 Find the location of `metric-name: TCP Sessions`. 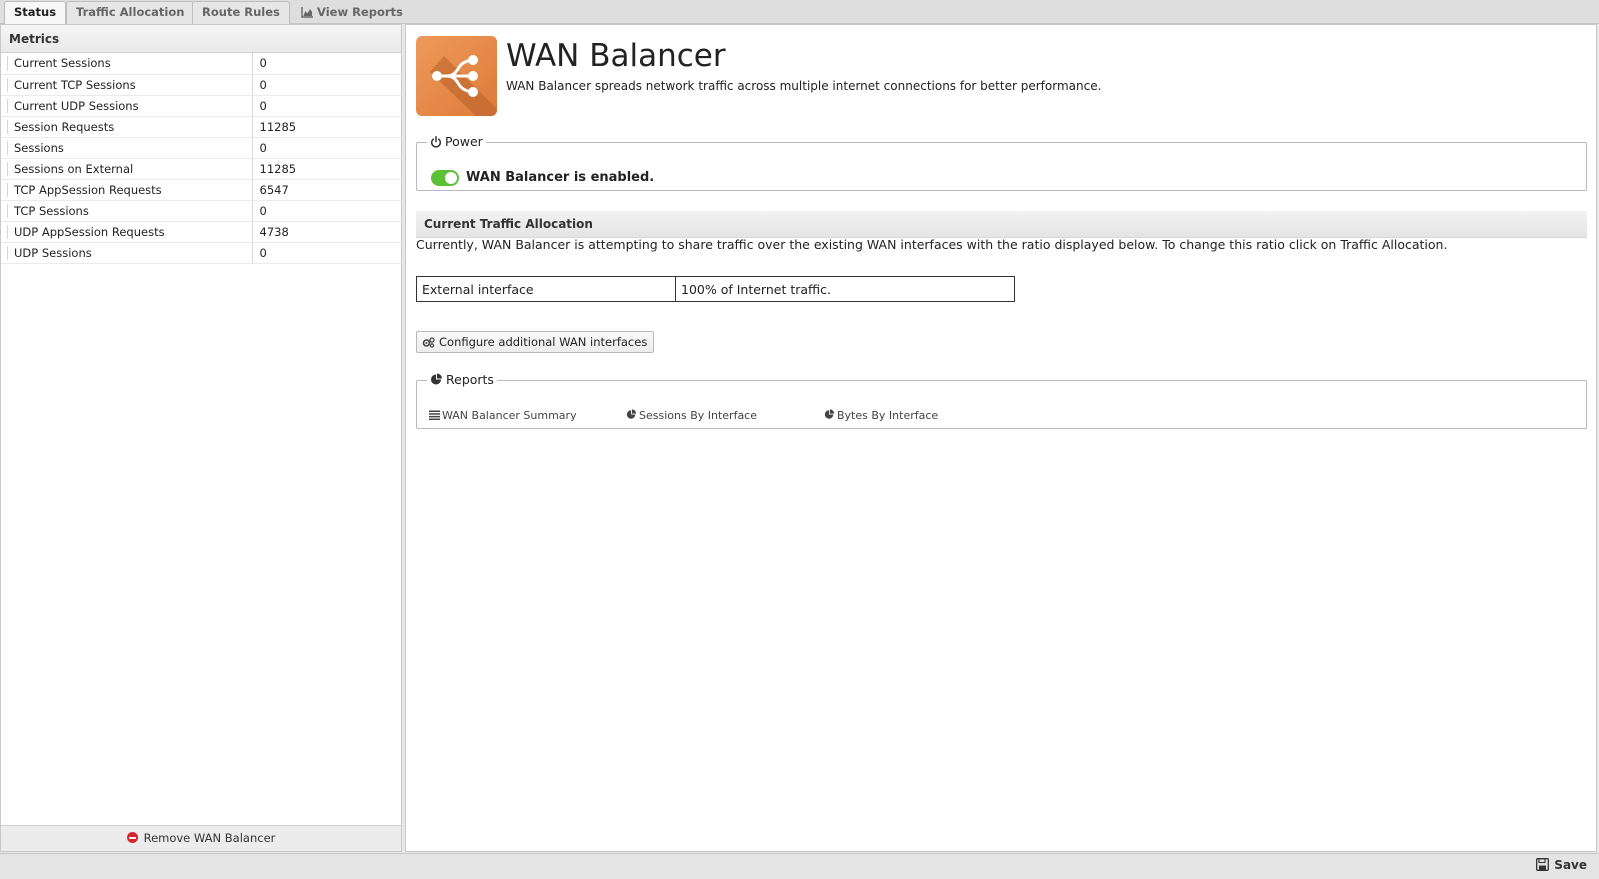

metric-name: TCP Sessions is located at coordinates (127, 211).